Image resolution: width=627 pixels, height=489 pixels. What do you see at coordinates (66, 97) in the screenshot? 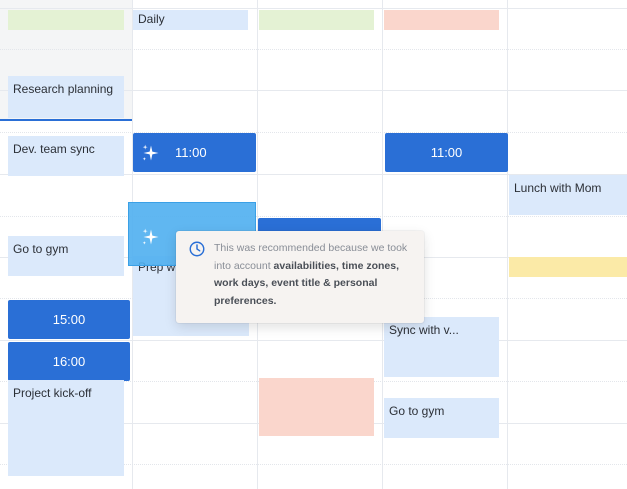
I see `event-research-planning: Research planning` at bounding box center [66, 97].